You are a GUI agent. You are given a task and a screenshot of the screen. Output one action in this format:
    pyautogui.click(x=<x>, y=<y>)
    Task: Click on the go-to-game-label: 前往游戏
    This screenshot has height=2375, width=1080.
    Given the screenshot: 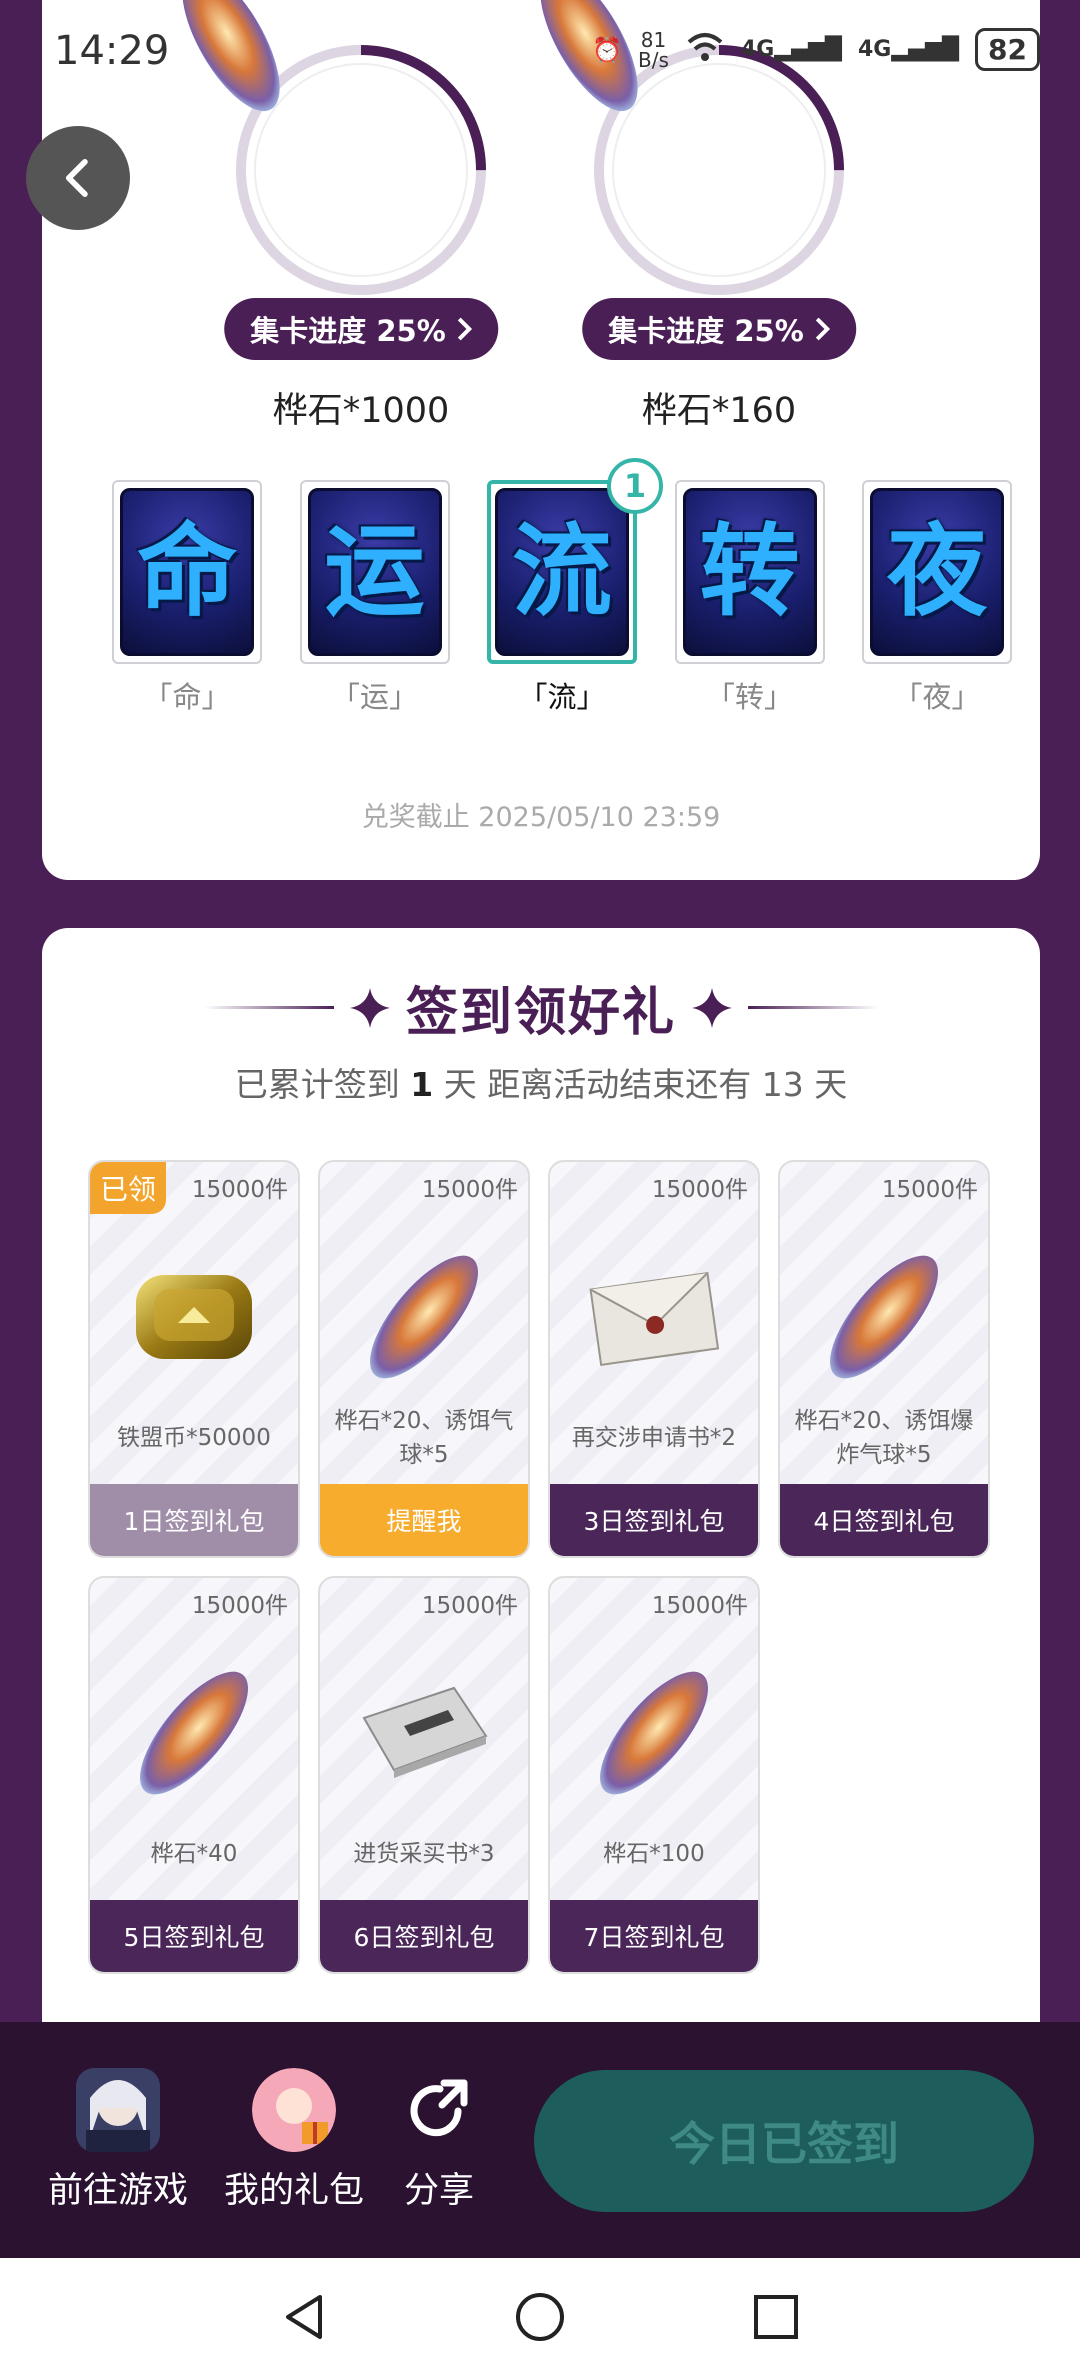 What is the action you would take?
    pyautogui.click(x=117, y=2191)
    